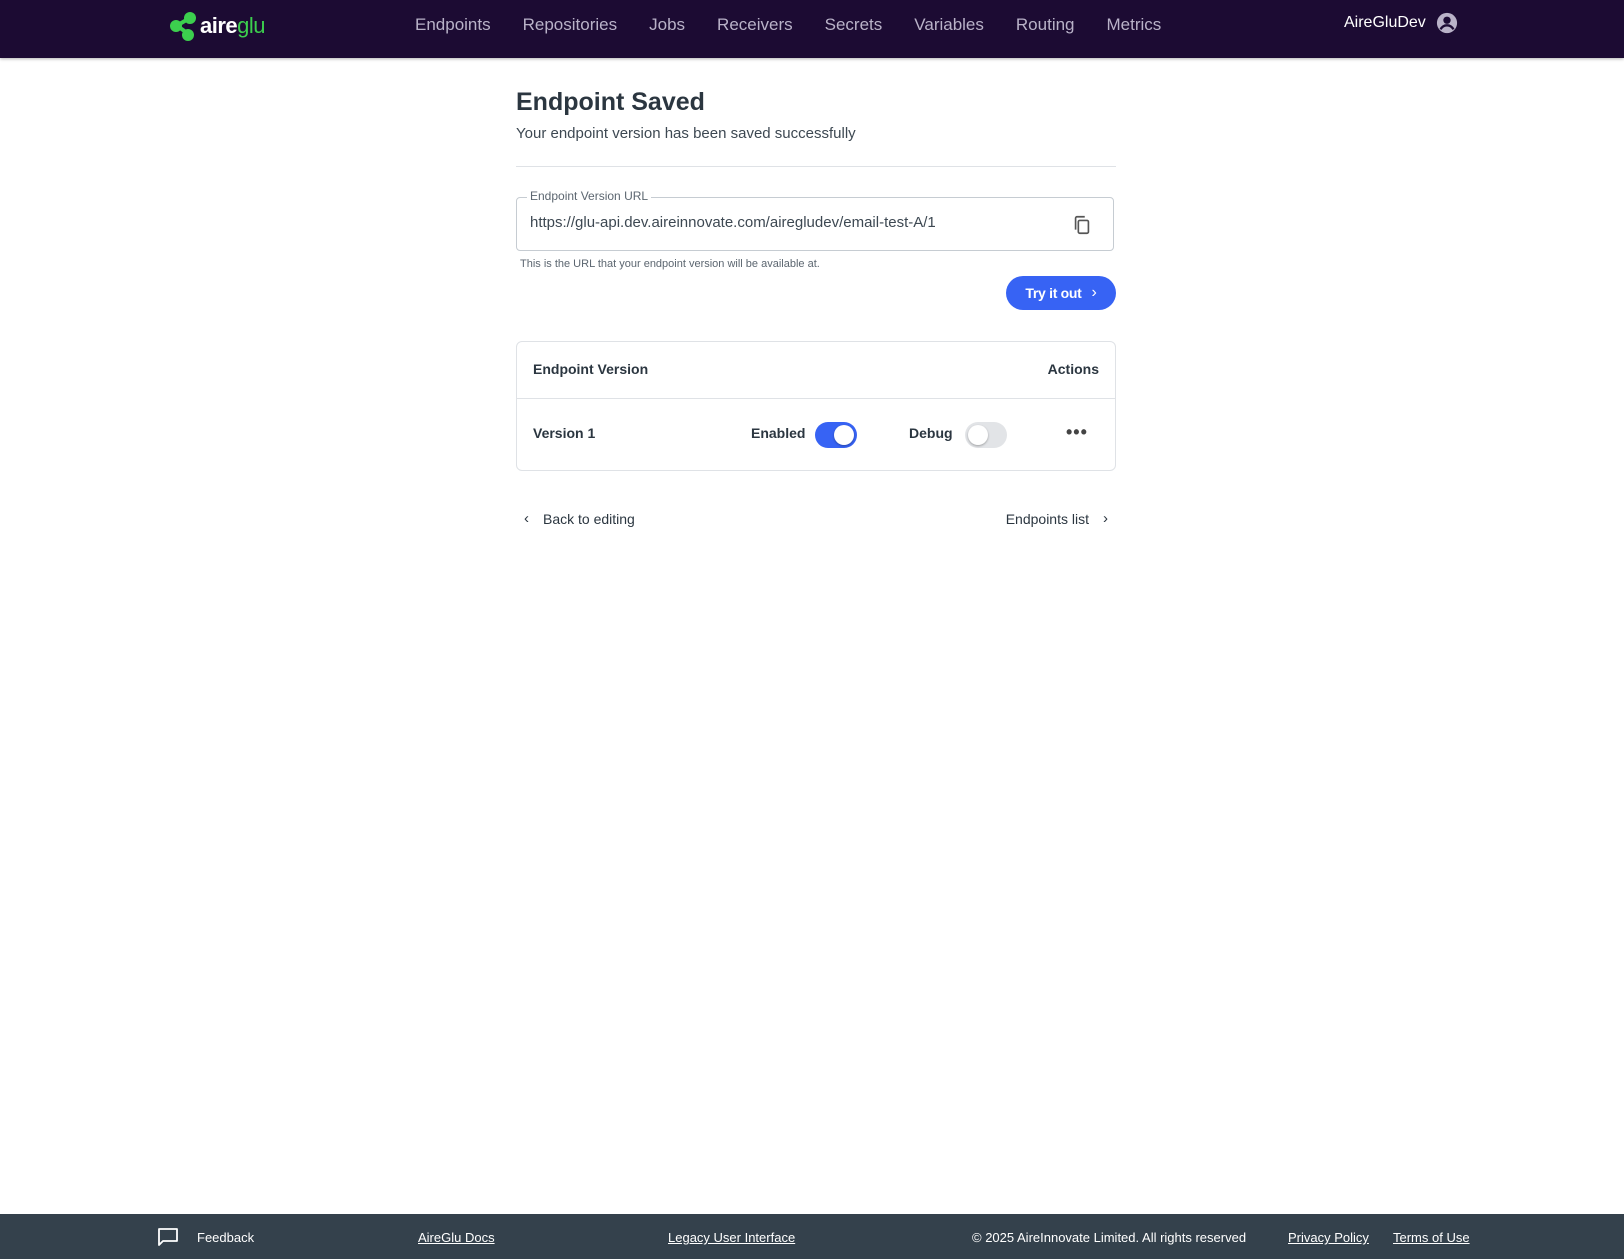 Image resolution: width=1624 pixels, height=1259 pixels. What do you see at coordinates (591, 369) in the screenshot?
I see `header-endpoint-version: Endpoint Version` at bounding box center [591, 369].